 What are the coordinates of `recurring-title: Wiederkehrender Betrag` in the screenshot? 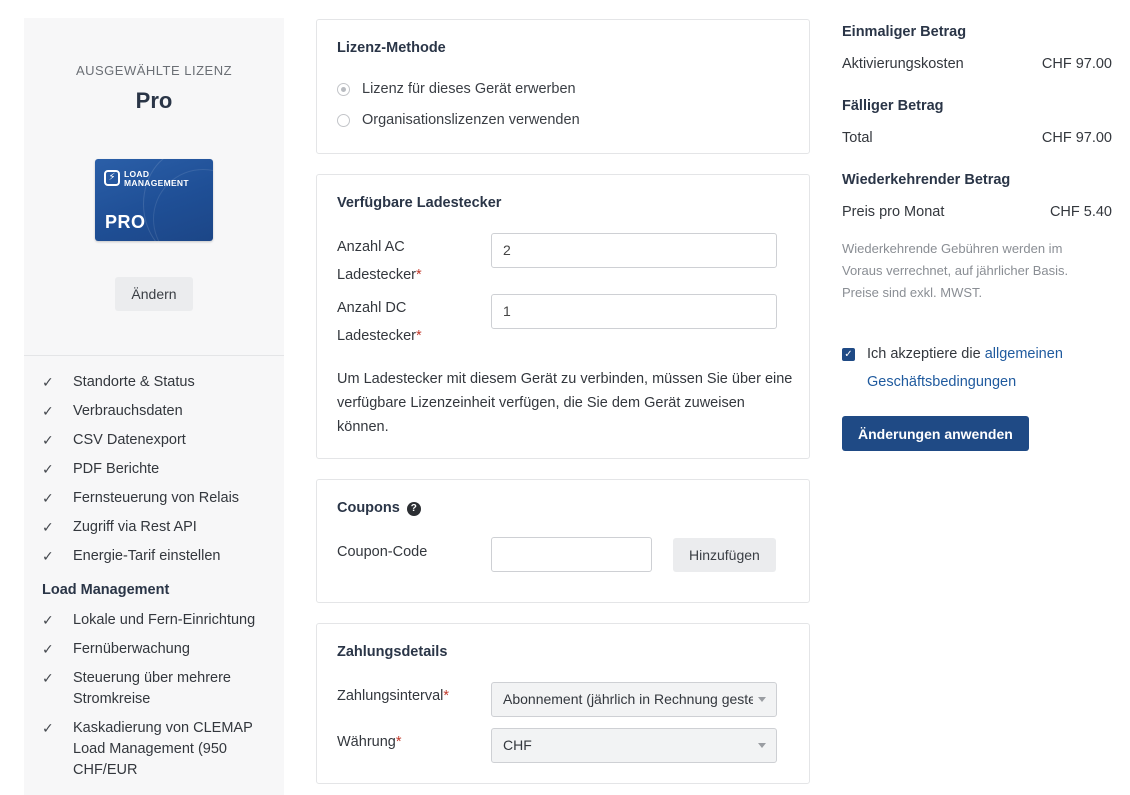 It's located at (926, 180).